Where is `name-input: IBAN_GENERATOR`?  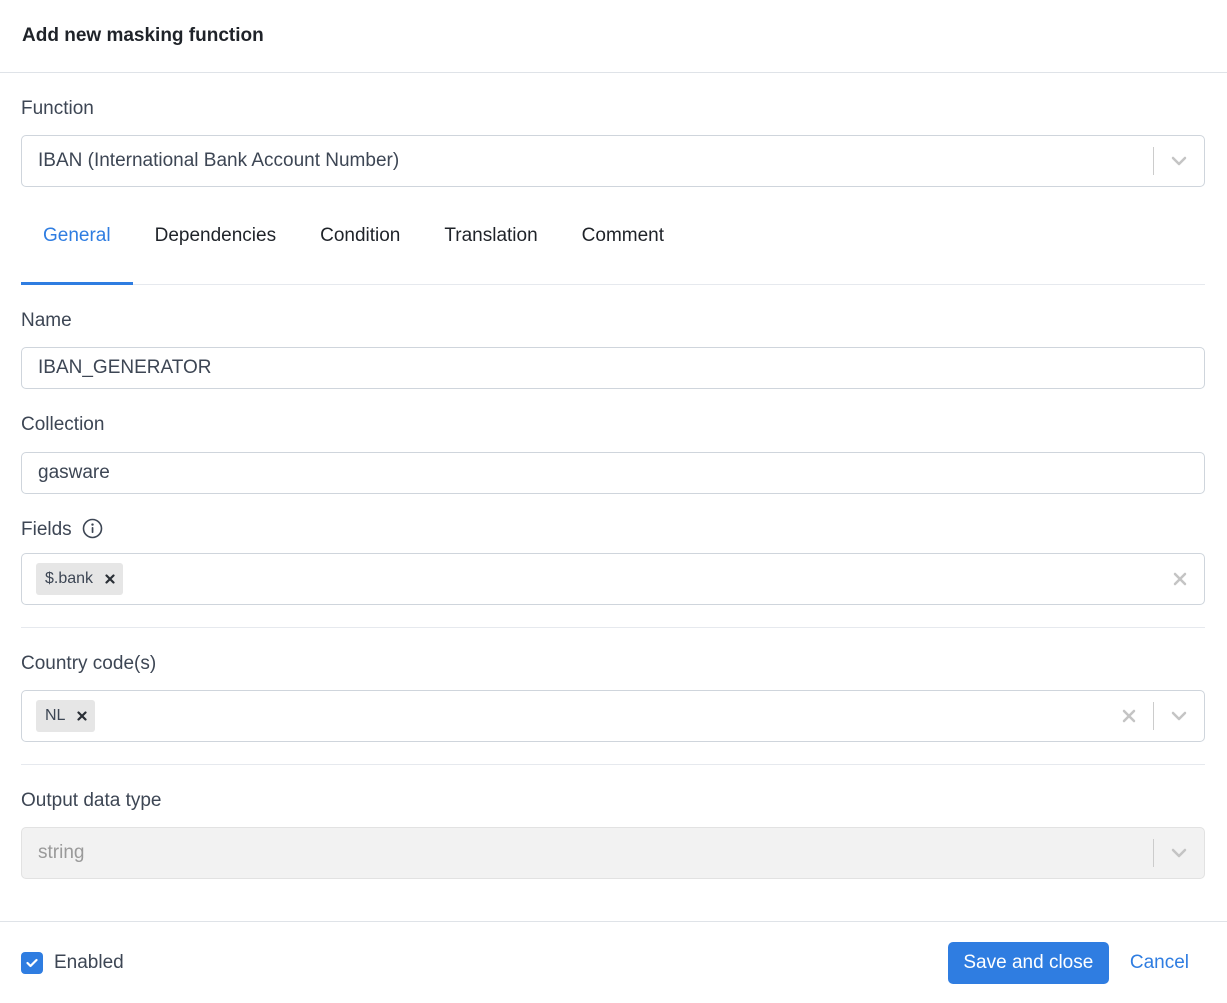
name-input: IBAN_GENERATOR is located at coordinates (613, 368).